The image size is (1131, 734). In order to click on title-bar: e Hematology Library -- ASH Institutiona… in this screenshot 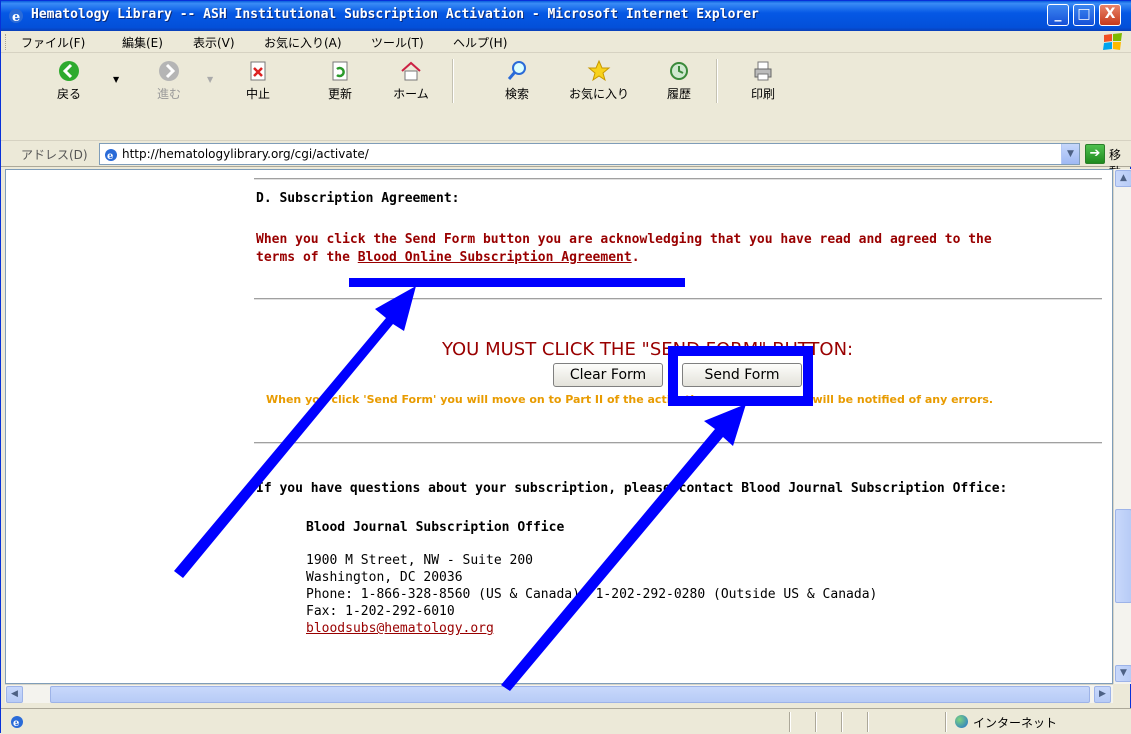, I will do `click(566, 16)`.